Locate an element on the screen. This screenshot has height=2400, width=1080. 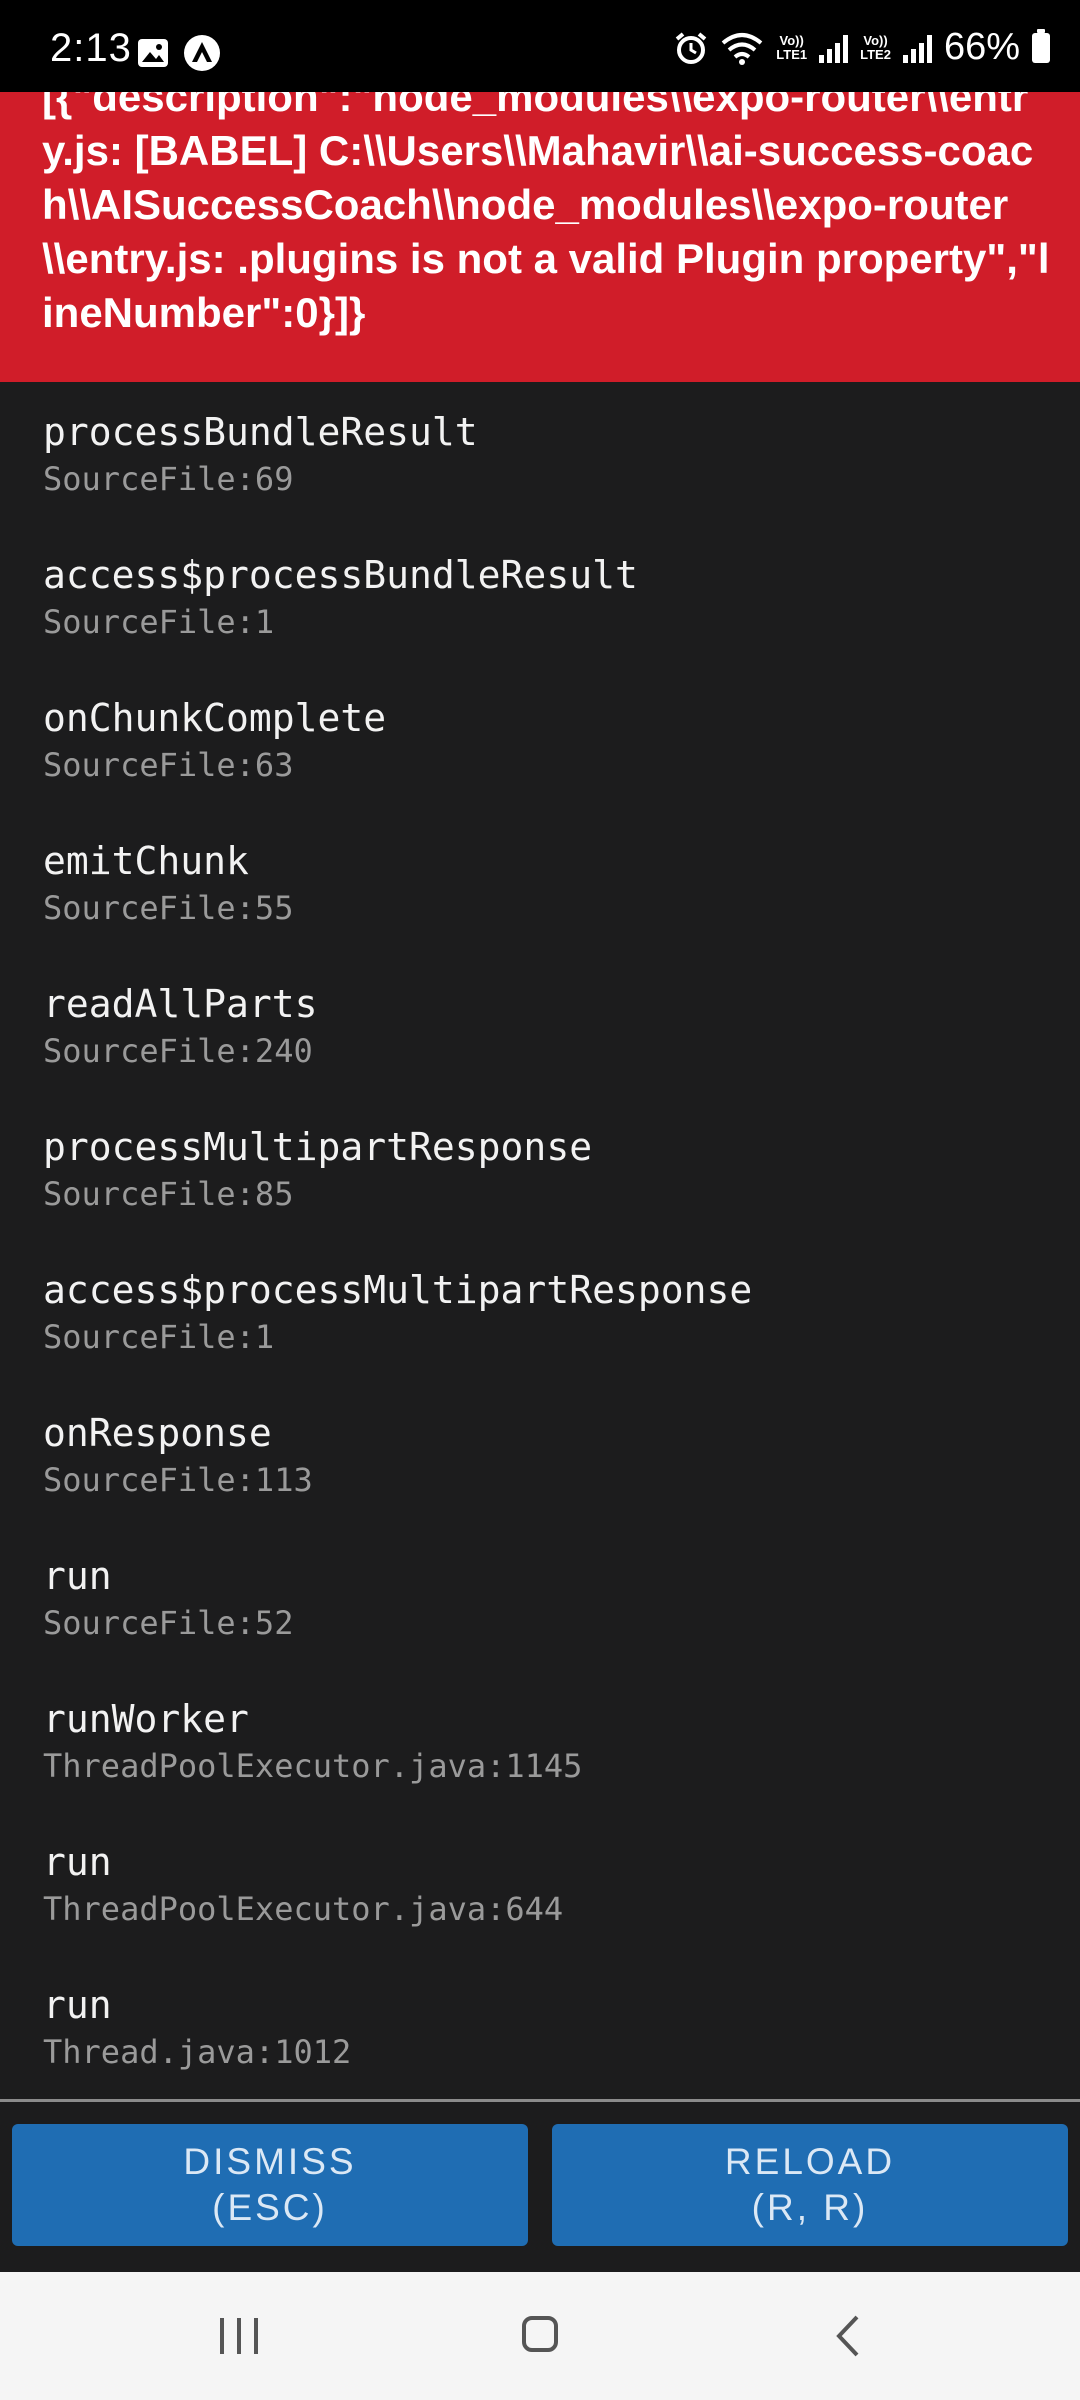
footer-actions: DISMISS (ESC) RELOAD (R, R) is located at coordinates (540, 2187).